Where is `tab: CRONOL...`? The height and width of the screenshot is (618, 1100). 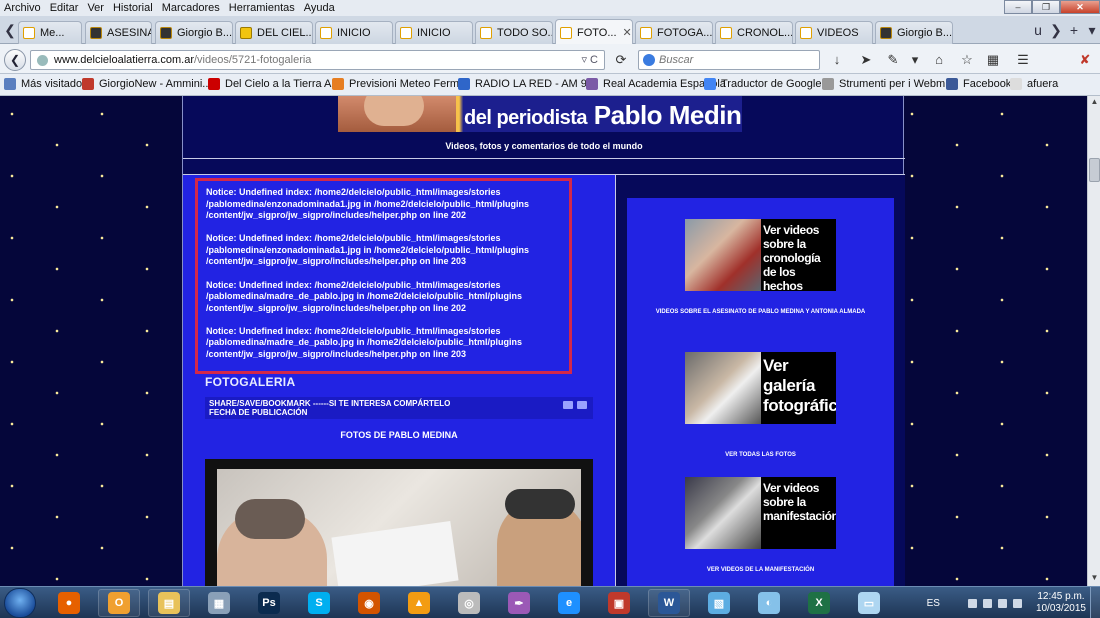
tab: CRONOL... is located at coordinates (754, 32).